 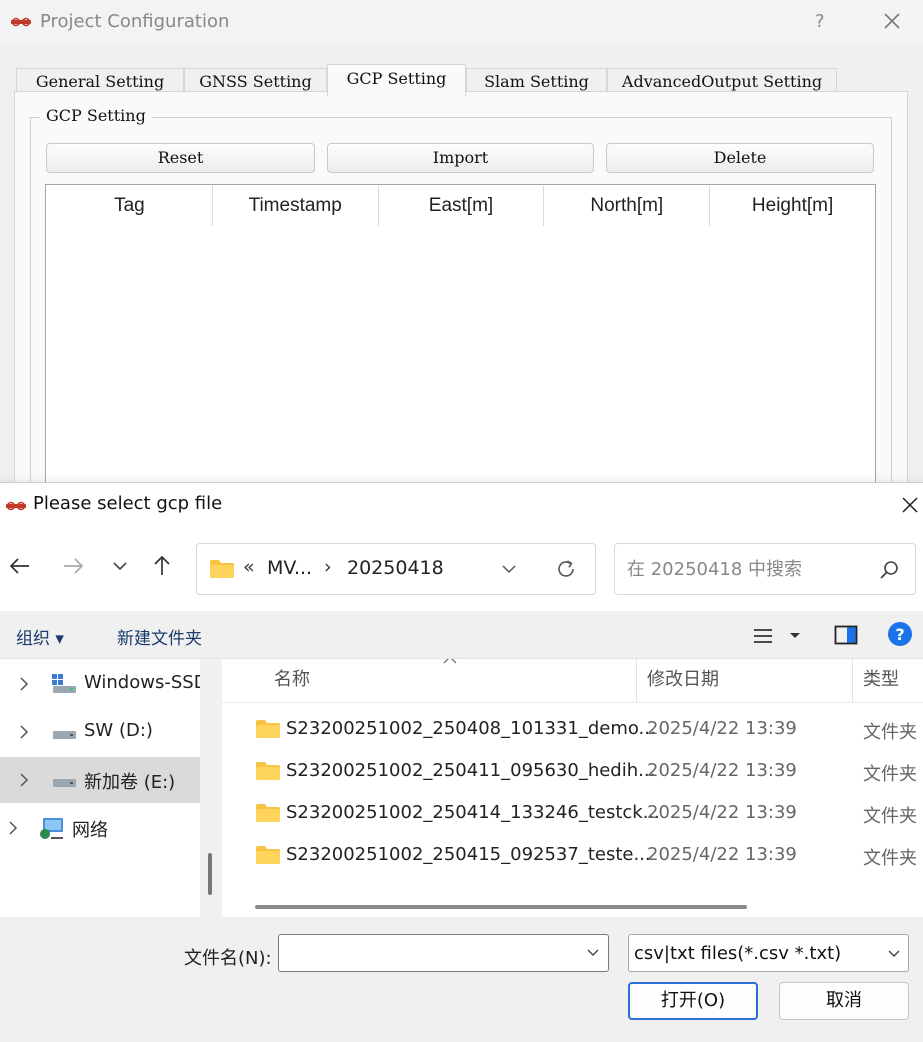 I want to click on file-list-header: 名称 修改日期 类型, so click(x=572, y=681).